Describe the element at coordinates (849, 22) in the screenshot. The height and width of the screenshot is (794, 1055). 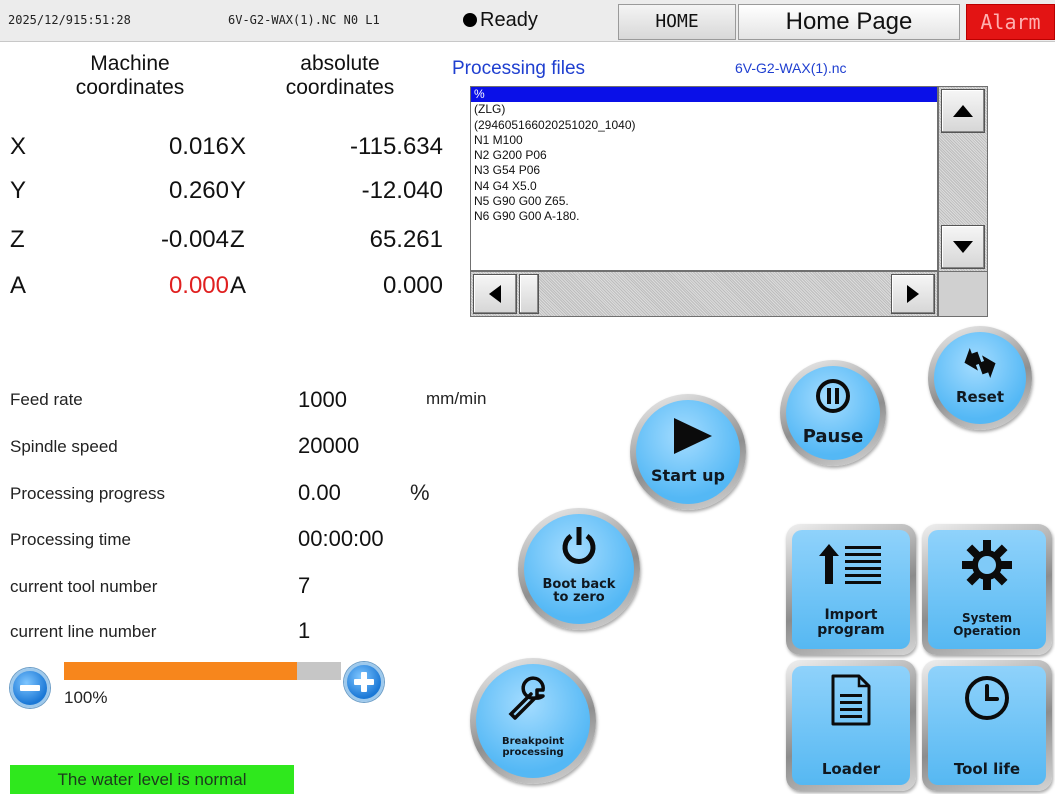
I see `page-title: Home Page` at that location.